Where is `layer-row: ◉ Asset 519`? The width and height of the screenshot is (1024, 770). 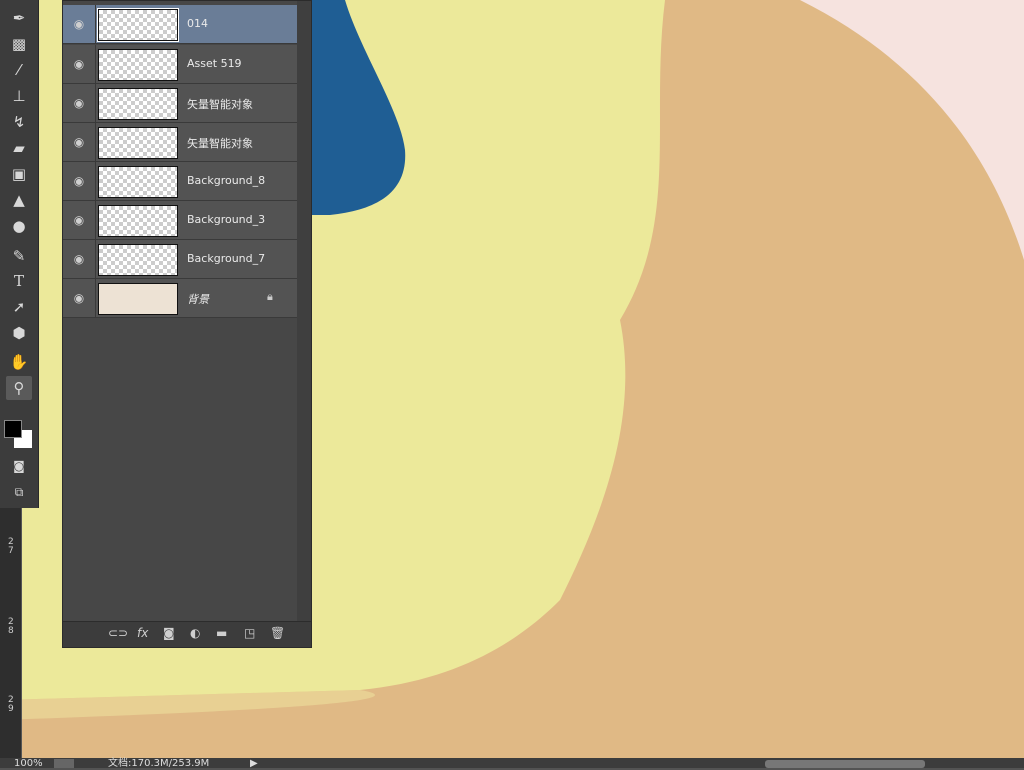
layer-row: ◉ Asset 519 is located at coordinates (180, 64).